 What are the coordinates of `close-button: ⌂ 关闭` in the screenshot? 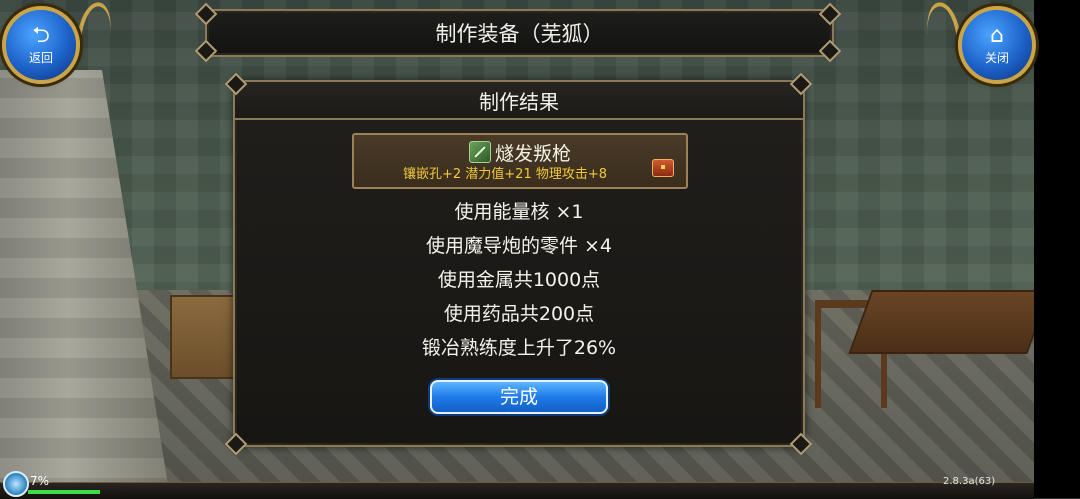 It's located at (997, 45).